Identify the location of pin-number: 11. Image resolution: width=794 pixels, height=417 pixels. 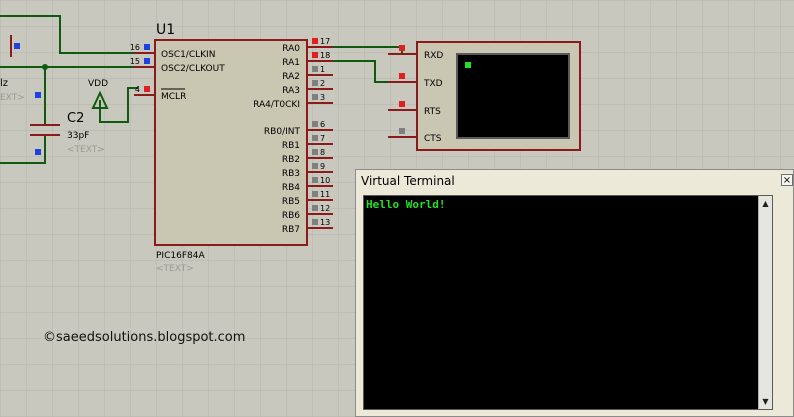
(325, 194).